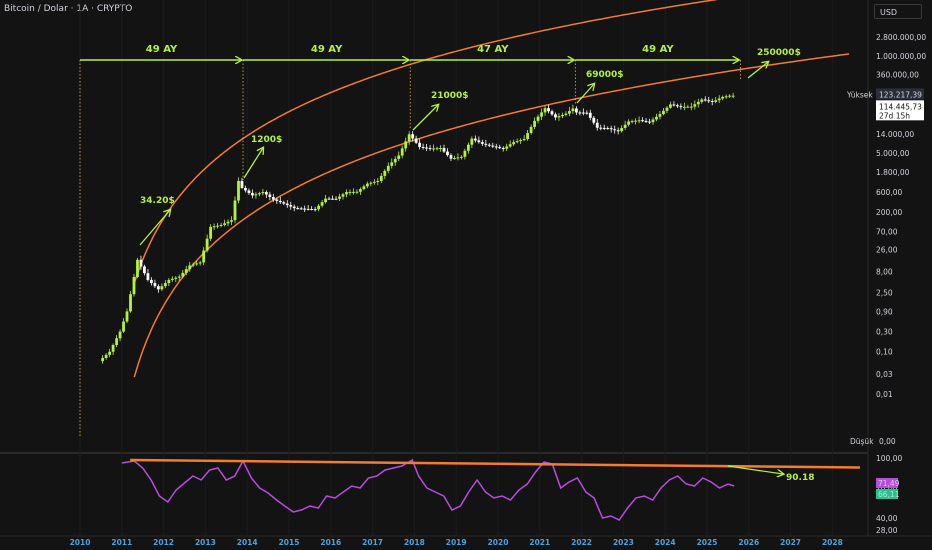  I want to click on rsi-annotation-label: 90.18, so click(800, 478).